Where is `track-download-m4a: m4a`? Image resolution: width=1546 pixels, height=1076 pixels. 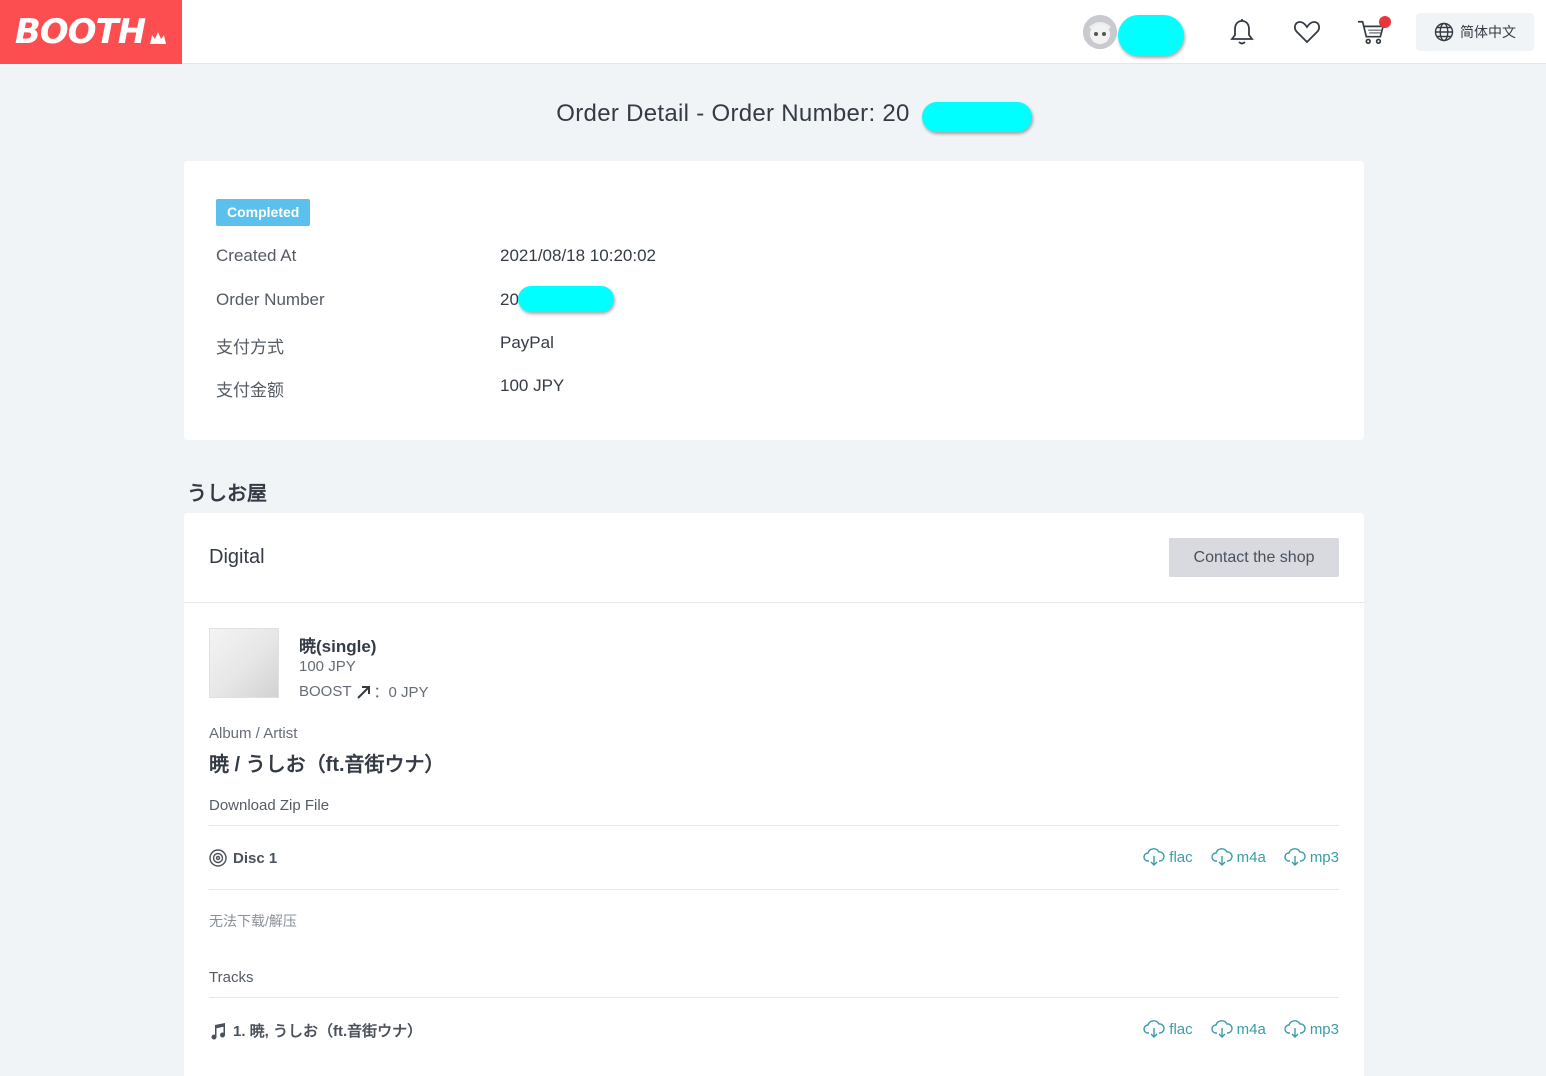 track-download-m4a: m4a is located at coordinates (1238, 1029).